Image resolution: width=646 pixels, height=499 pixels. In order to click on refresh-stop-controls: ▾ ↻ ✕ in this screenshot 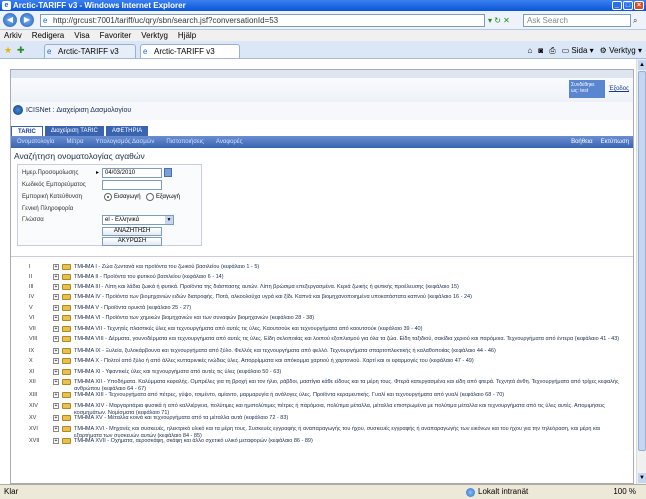, I will do `click(505, 20)`.